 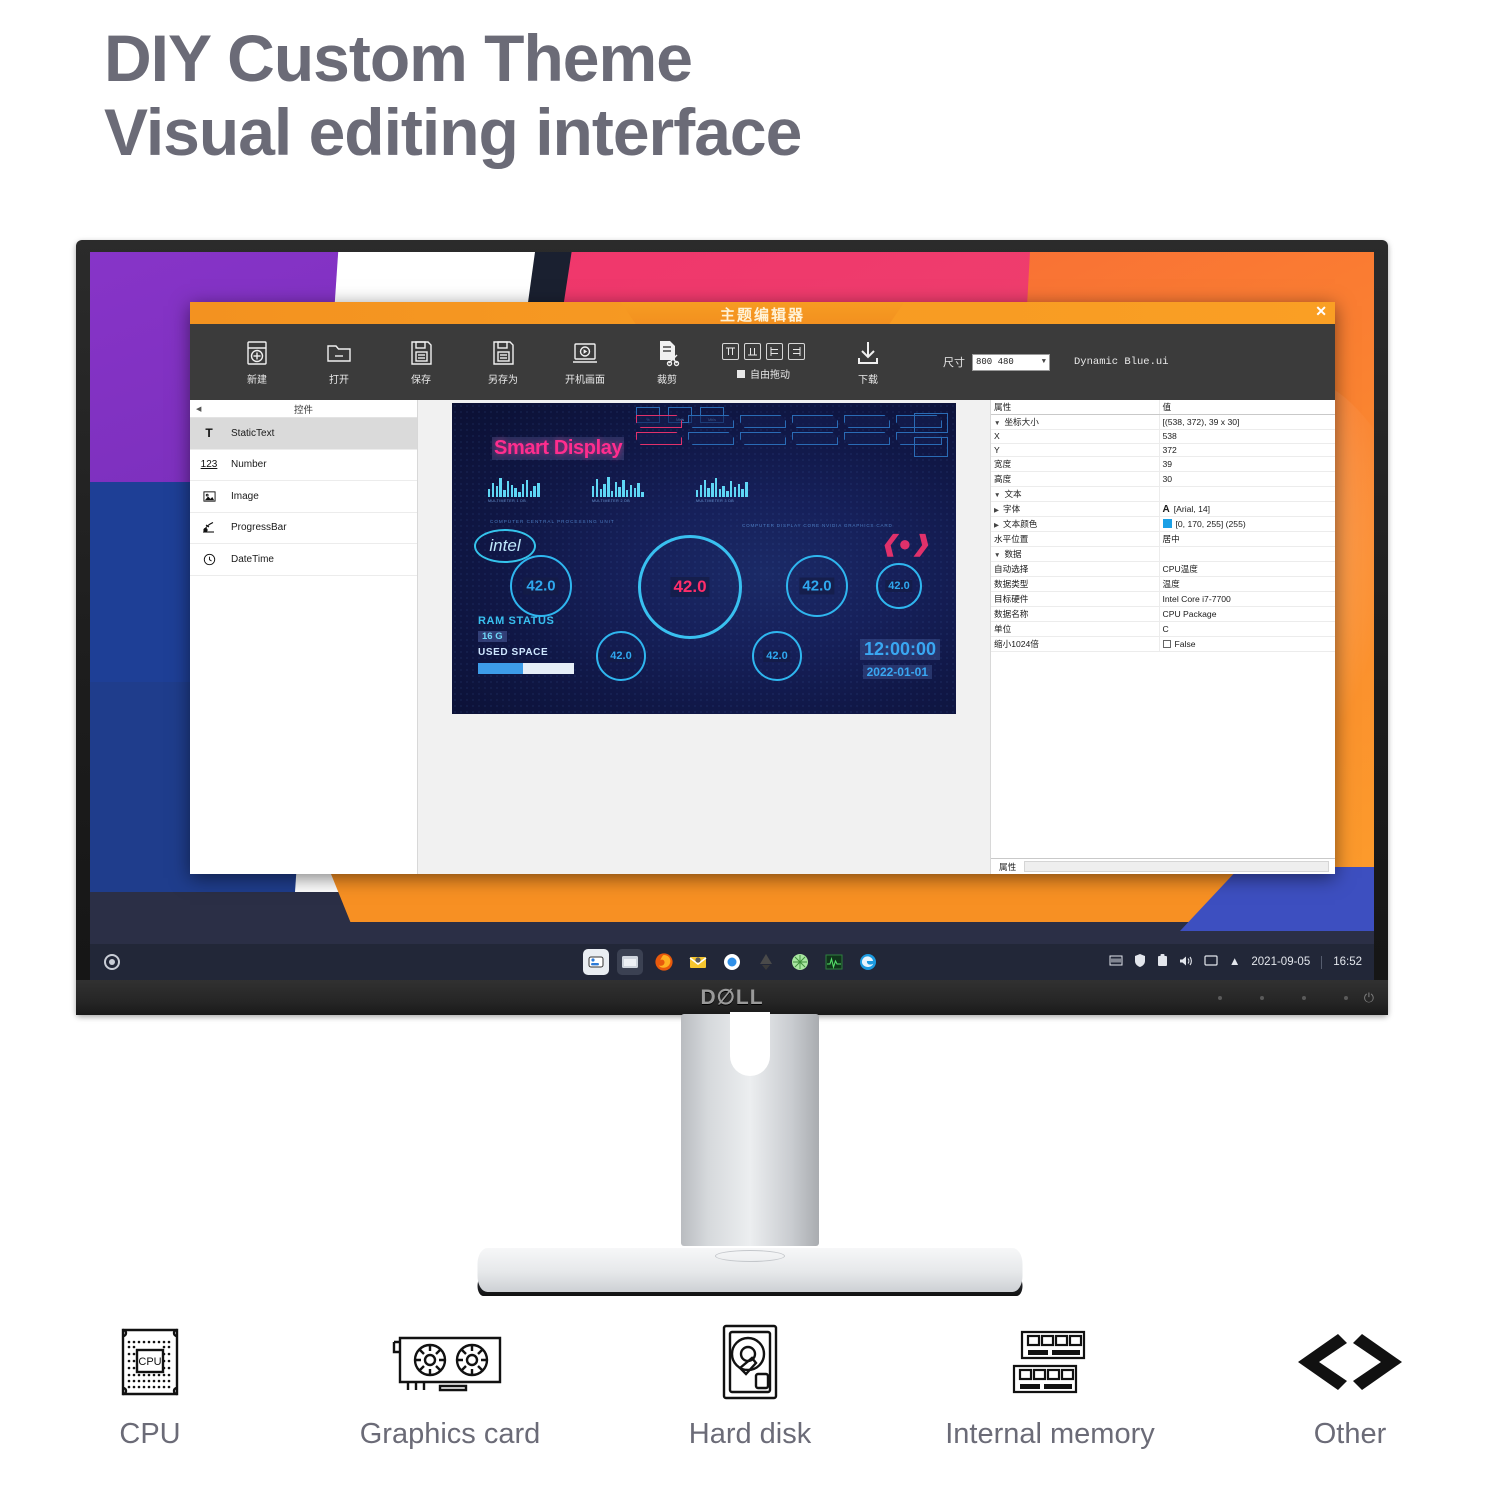 I want to click on checkbox-icon, so click(x=1166, y=644).